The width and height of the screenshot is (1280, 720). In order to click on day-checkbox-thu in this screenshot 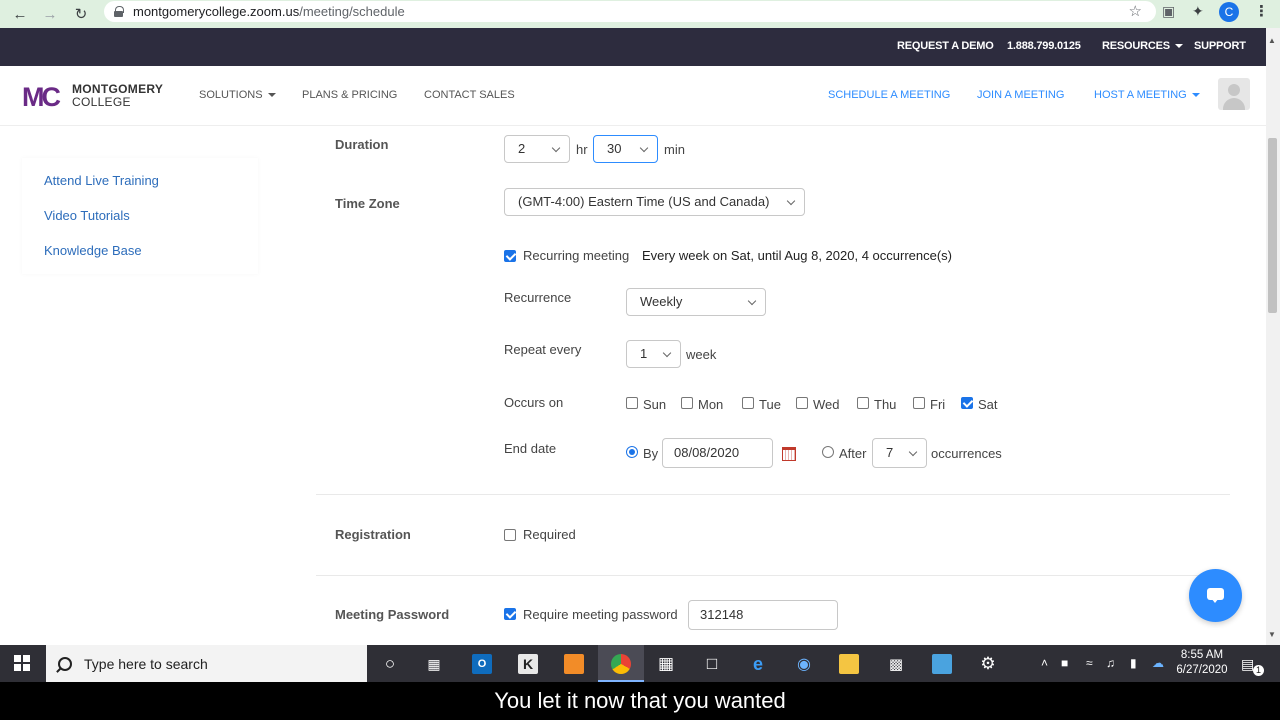, I will do `click(863, 403)`.